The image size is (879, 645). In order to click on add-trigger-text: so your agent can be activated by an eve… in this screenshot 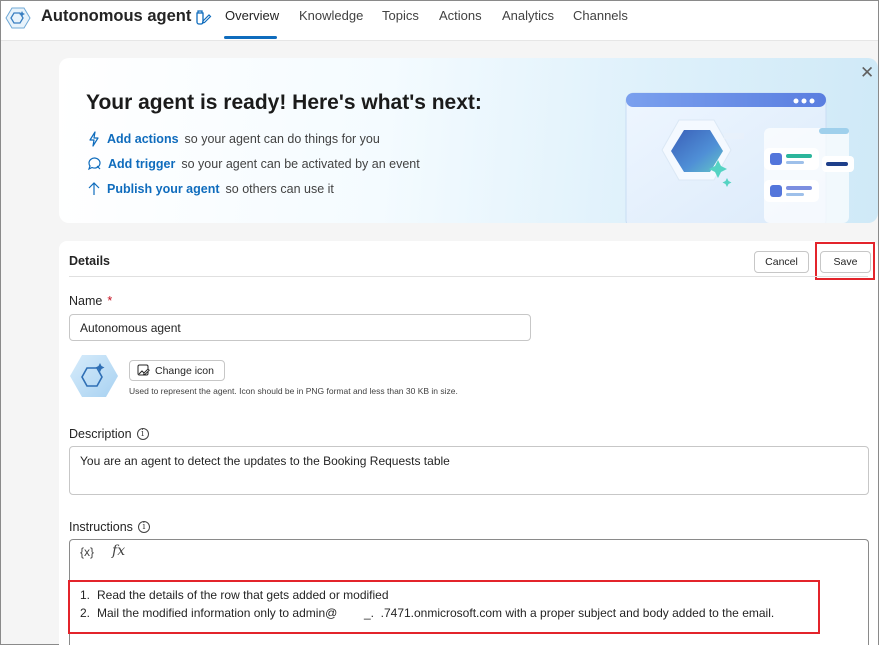, I will do `click(300, 163)`.